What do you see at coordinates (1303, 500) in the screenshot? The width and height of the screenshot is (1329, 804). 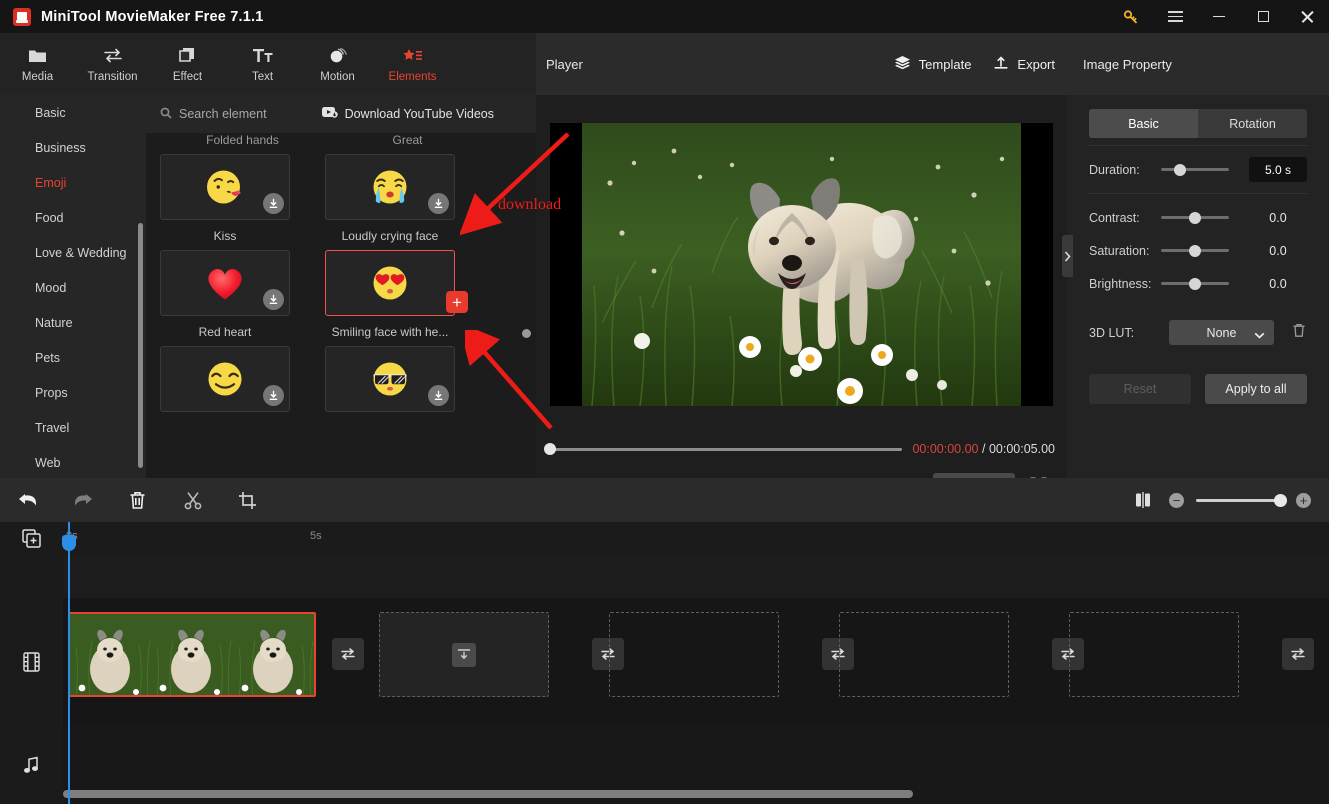 I see `zoom-in-button: +` at bounding box center [1303, 500].